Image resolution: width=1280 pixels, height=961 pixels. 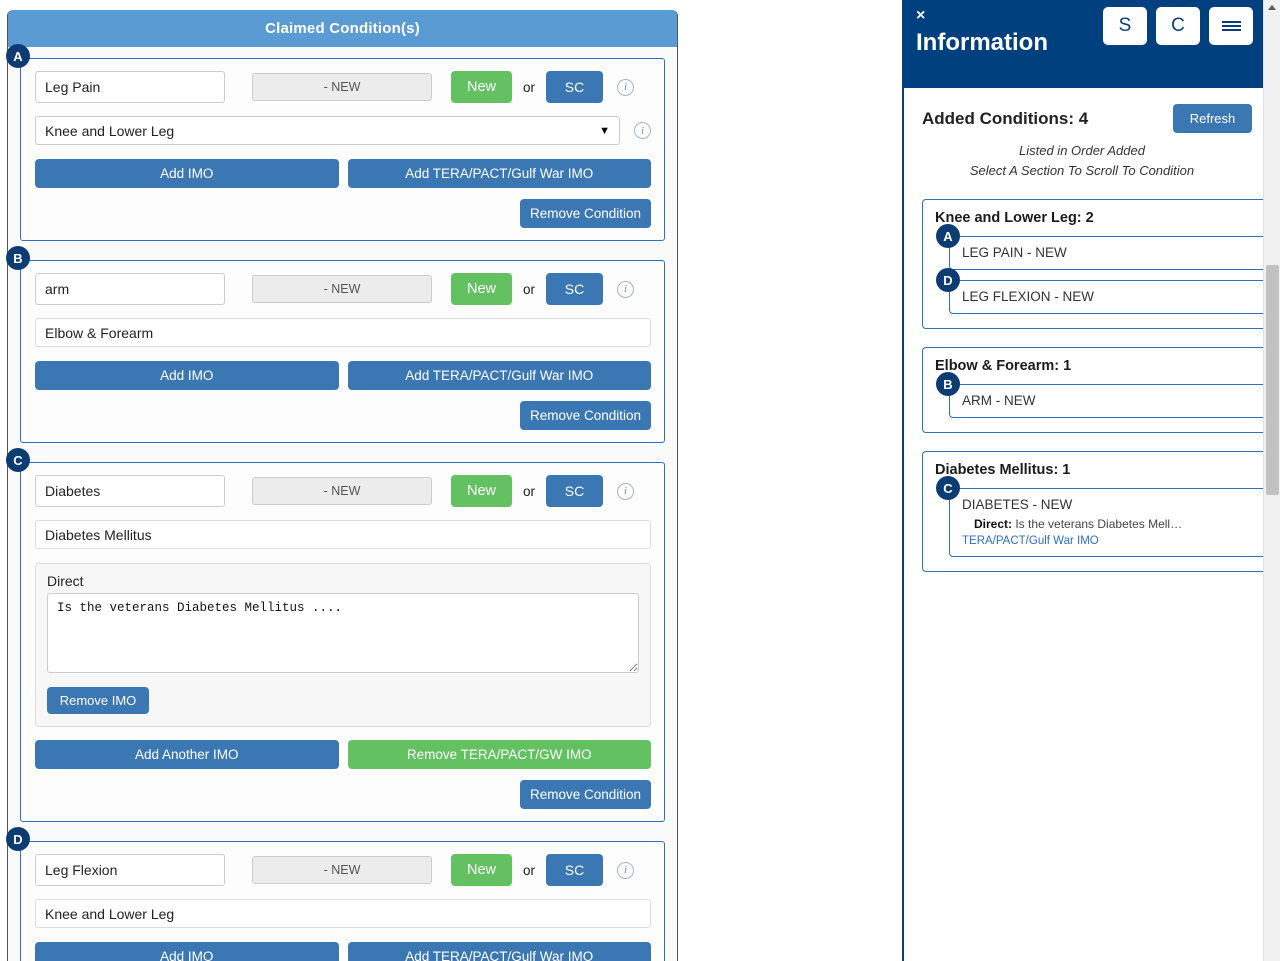 I want to click on information-scrollbar, so click(x=1271, y=480).